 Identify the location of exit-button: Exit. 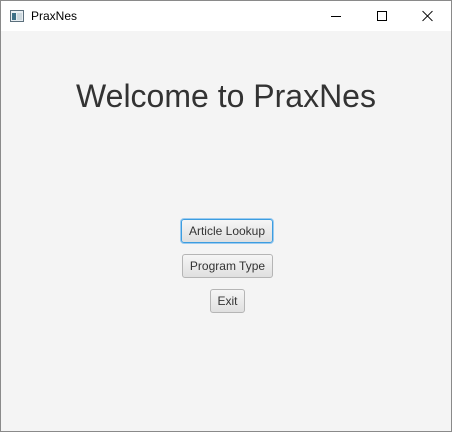
(227, 301).